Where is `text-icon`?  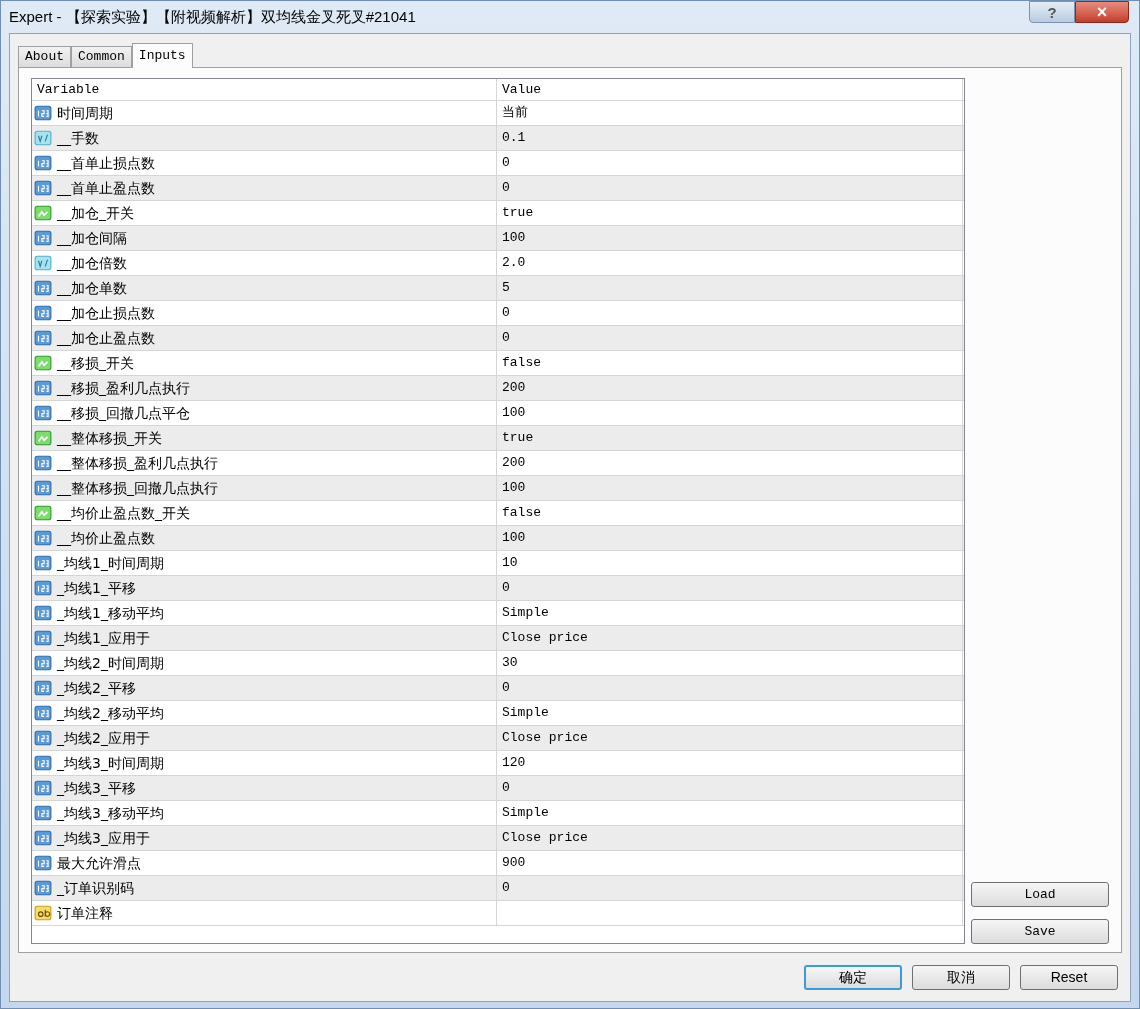 text-icon is located at coordinates (43, 913).